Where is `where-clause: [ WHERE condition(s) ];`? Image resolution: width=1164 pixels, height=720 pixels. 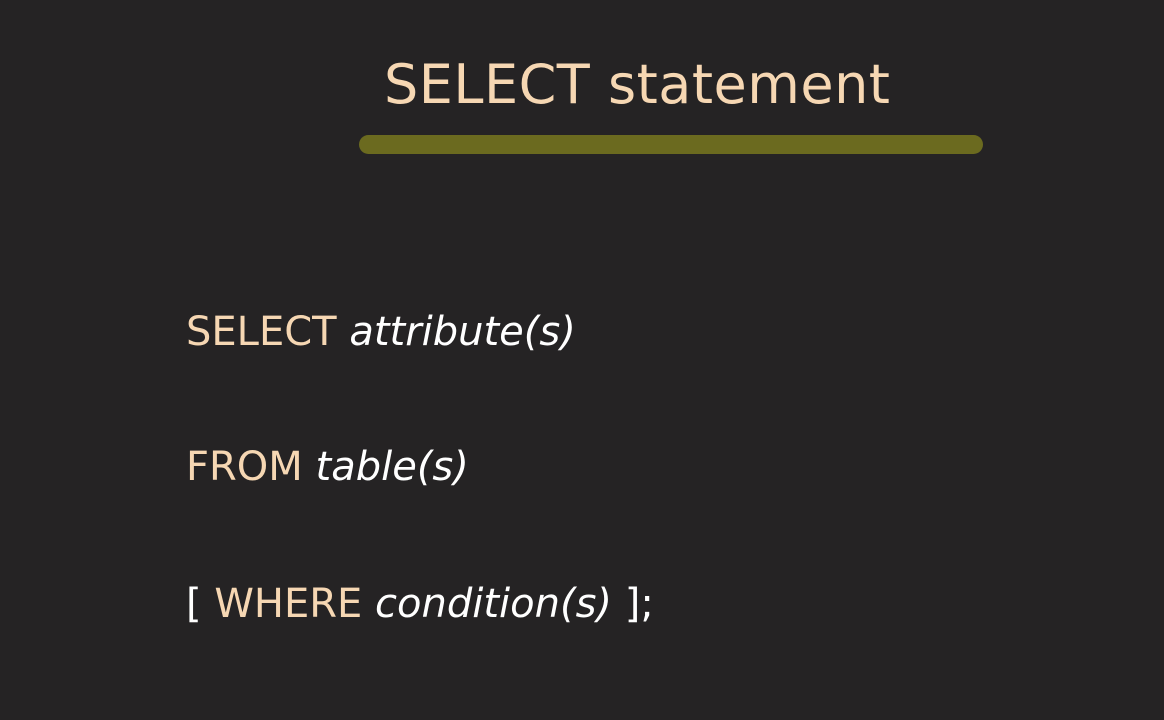 where-clause: [ WHERE condition(s) ]; is located at coordinates (420, 604).